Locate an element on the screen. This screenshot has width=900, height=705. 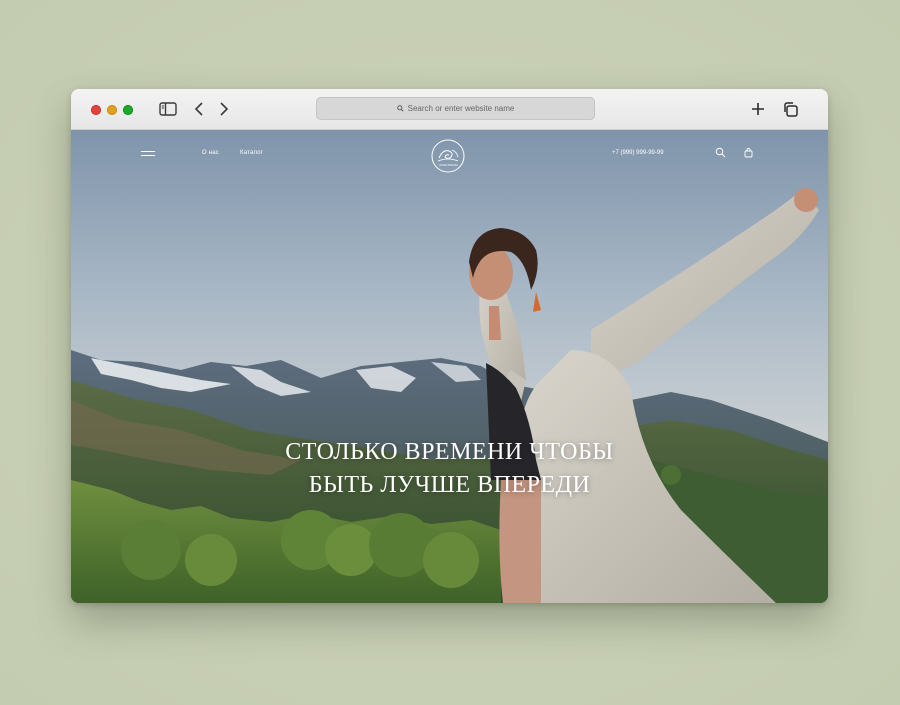
chevron-left-icon is located at coordinates (199, 109).